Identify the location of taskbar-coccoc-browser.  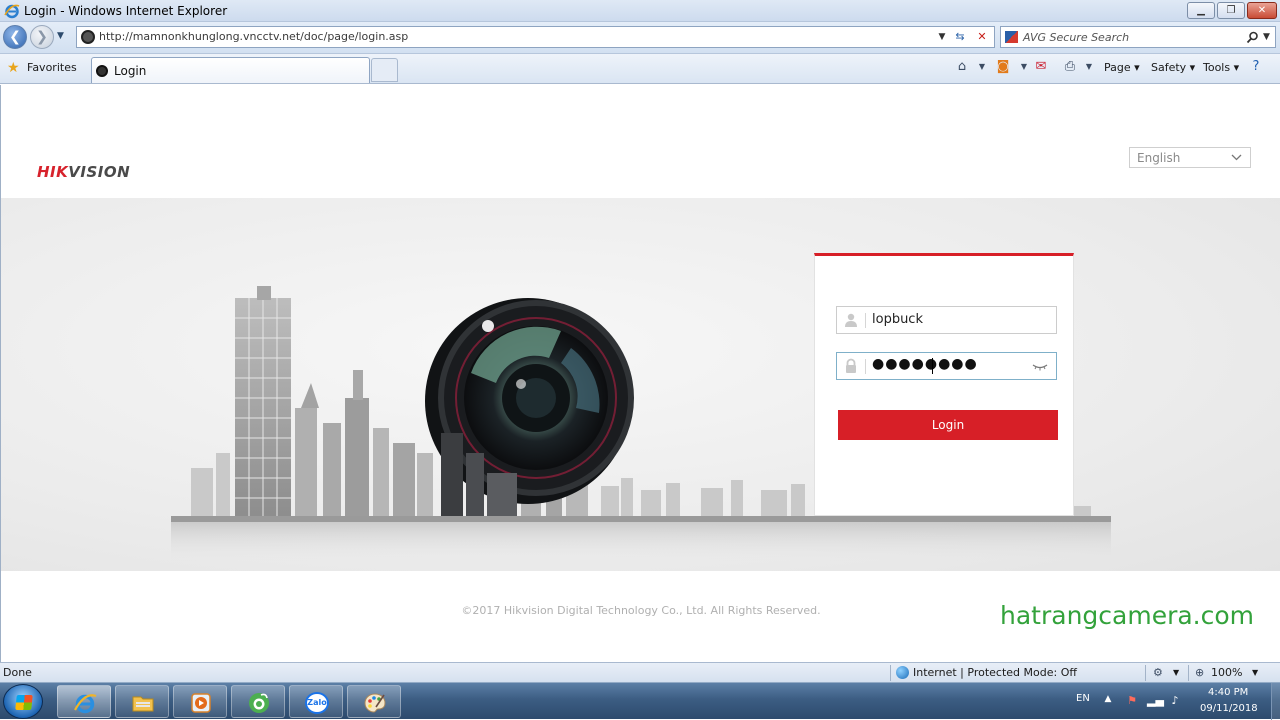
(258, 701).